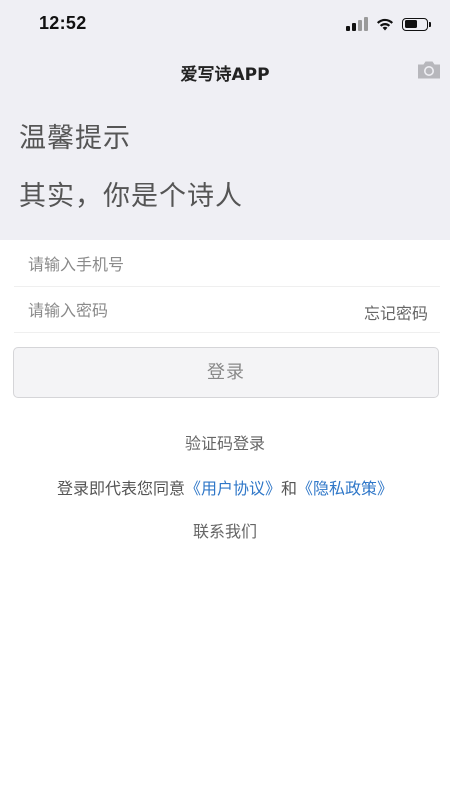 This screenshot has width=450, height=800. Describe the element at coordinates (178, 264) in the screenshot. I see `phone-input` at that location.